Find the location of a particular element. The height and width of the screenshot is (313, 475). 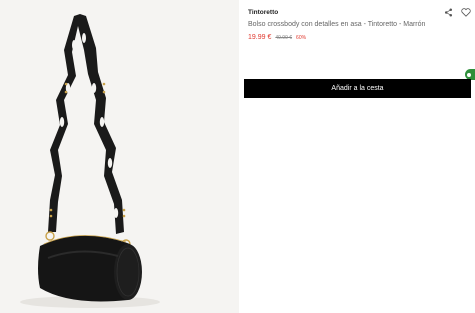

wishlist-button is located at coordinates (466, 12).